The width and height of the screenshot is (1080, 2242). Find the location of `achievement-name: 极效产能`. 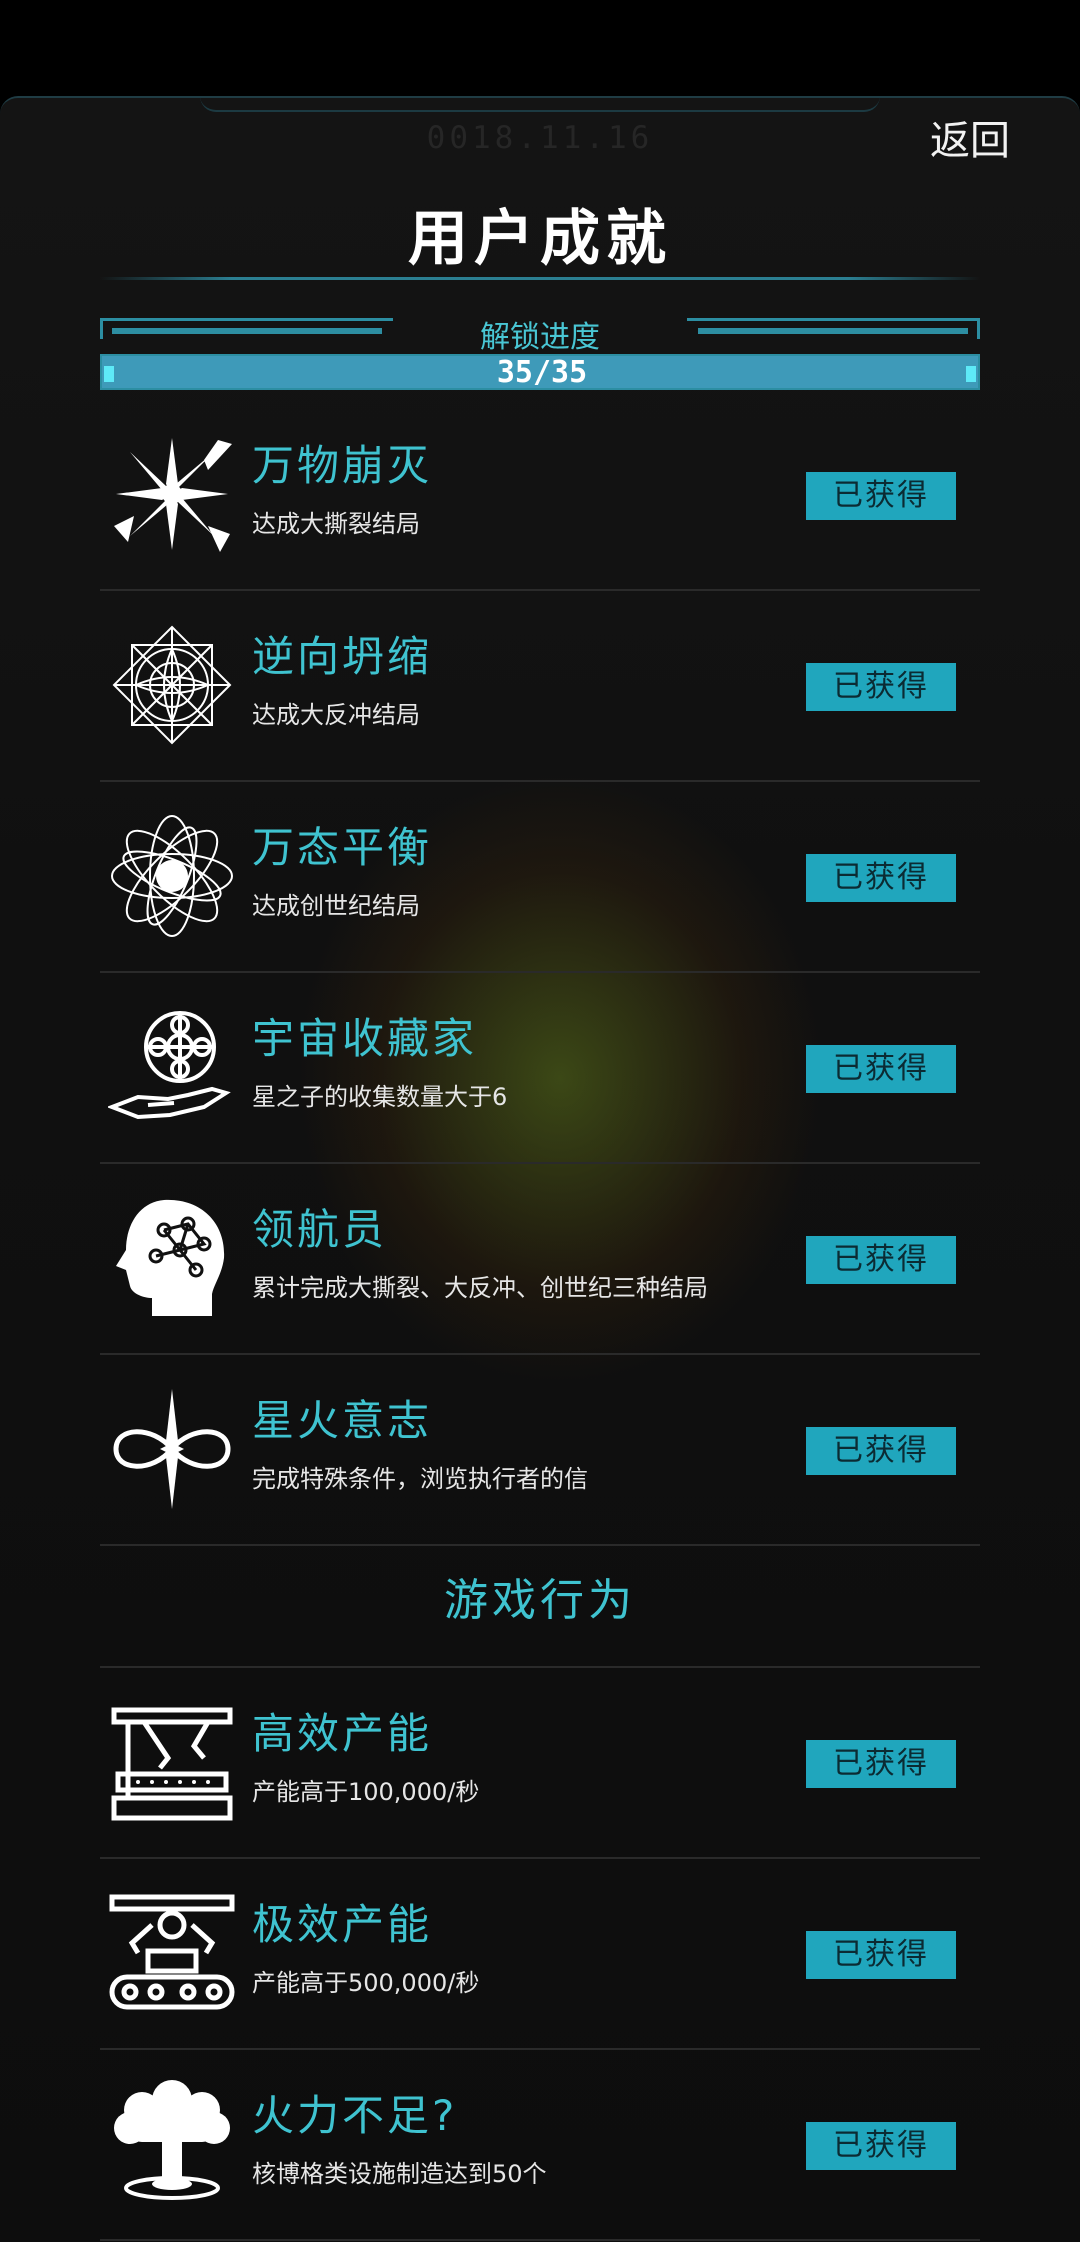

achievement-name: 极效产能 is located at coordinates (342, 1924).